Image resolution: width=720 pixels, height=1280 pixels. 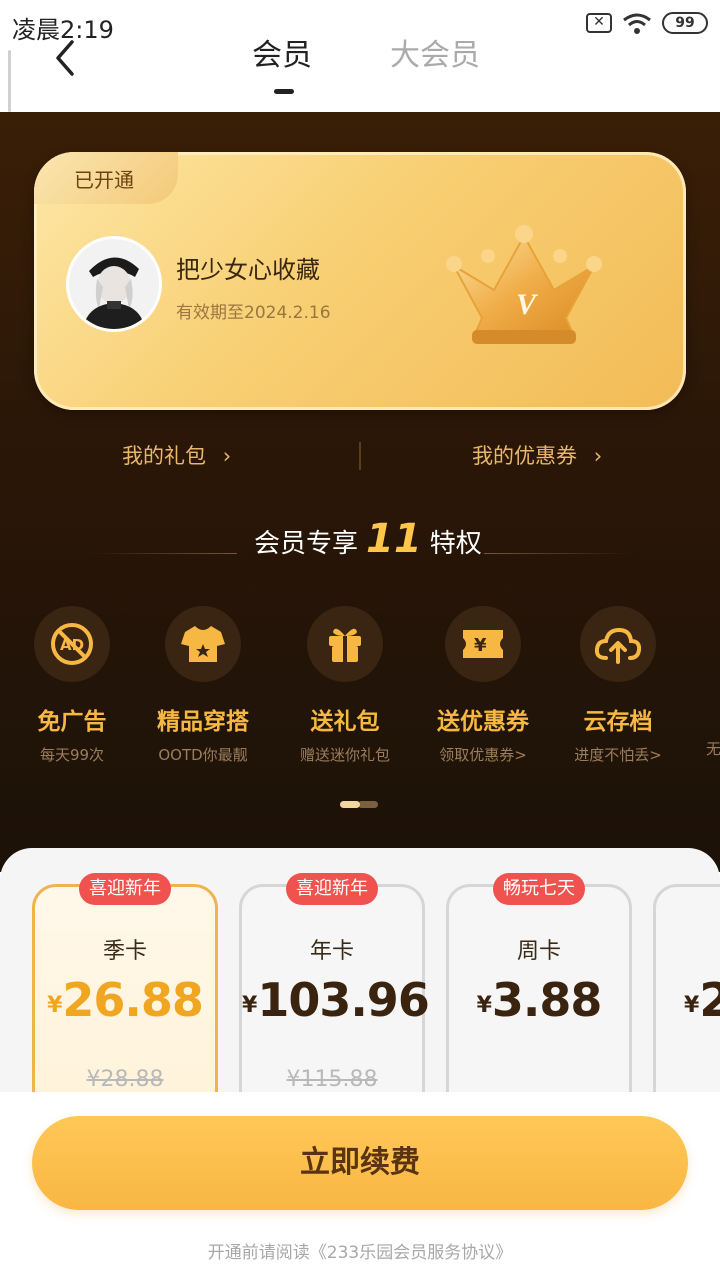 I want to click on price-value: 103.96, so click(x=343, y=1000).